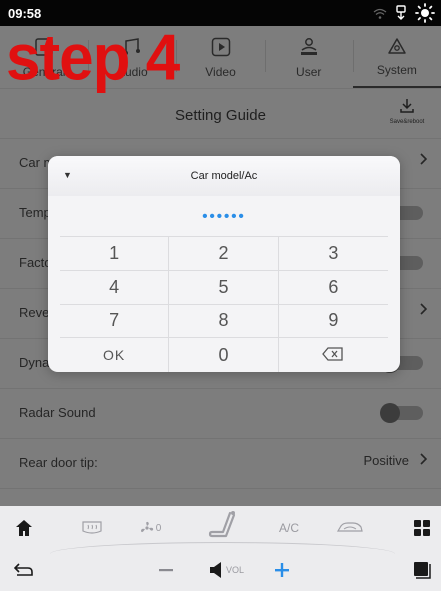 This screenshot has width=441, height=591. What do you see at coordinates (25, 13) in the screenshot?
I see `status-time: 09:58` at bounding box center [25, 13].